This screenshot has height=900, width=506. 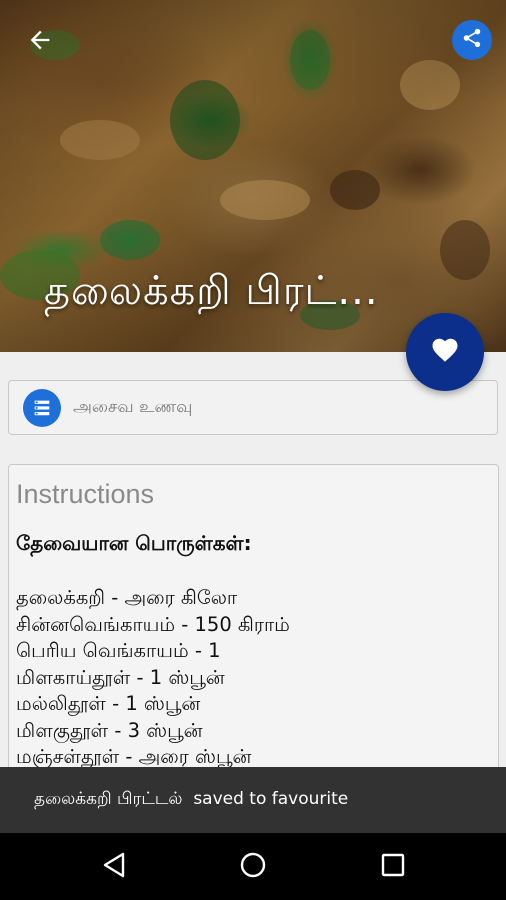 I want to click on instructions-heading: Instructions, so click(x=85, y=494).